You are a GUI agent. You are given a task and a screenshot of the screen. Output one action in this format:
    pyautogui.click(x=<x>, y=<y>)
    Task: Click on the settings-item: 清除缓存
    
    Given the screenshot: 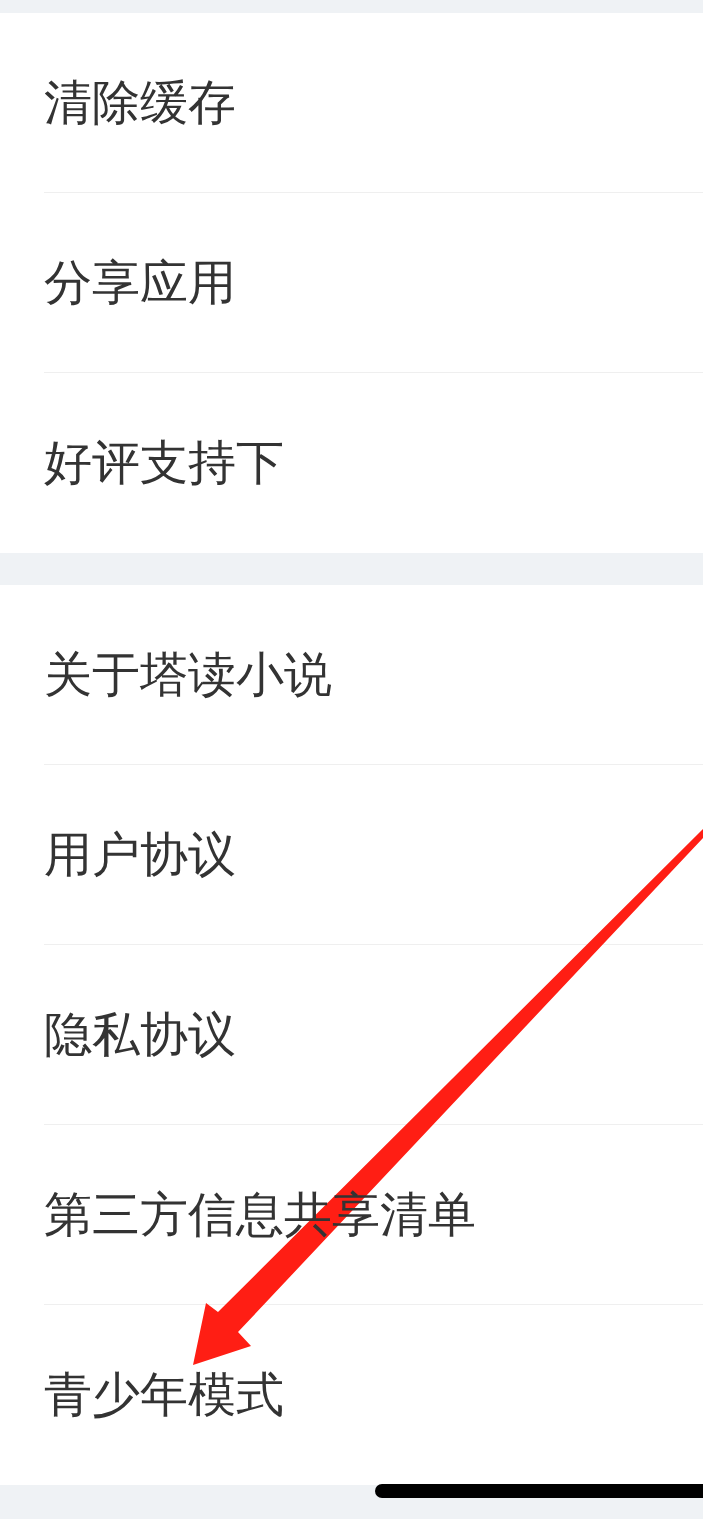 What is the action you would take?
    pyautogui.click(x=140, y=102)
    